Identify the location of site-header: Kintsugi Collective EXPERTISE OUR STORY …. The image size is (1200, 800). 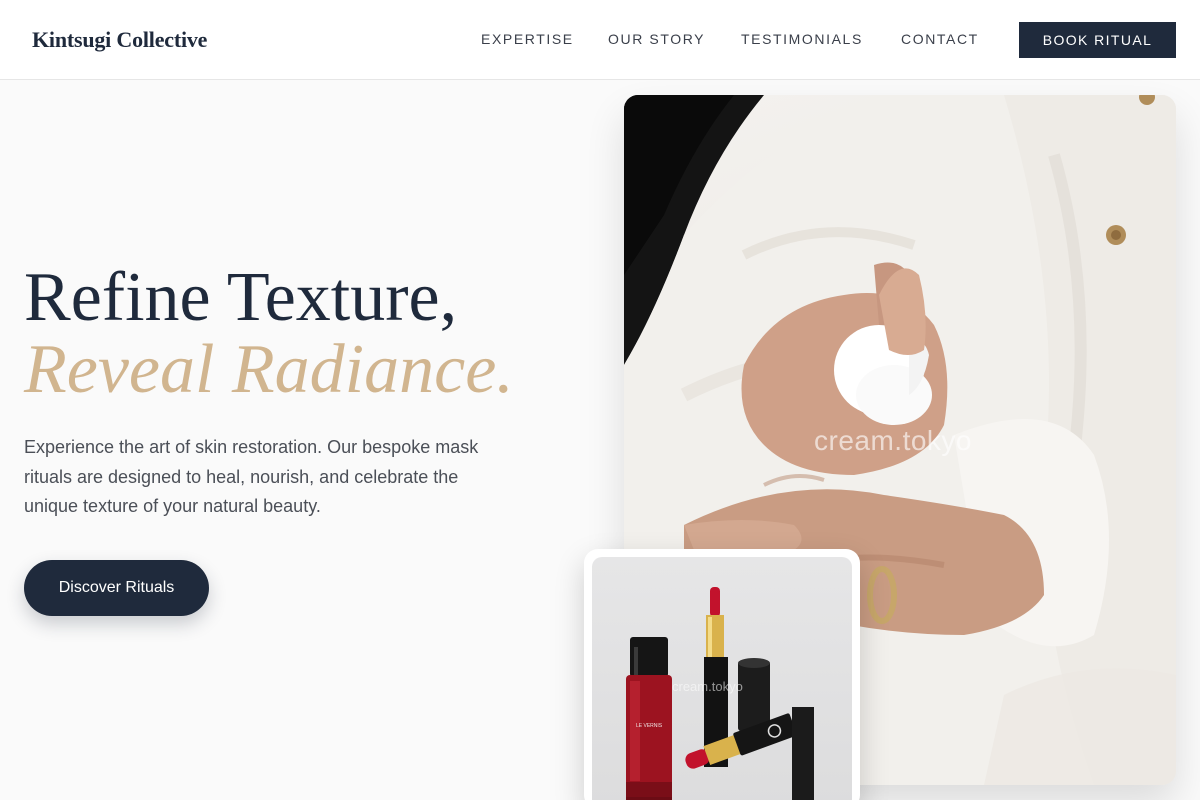
(600, 40).